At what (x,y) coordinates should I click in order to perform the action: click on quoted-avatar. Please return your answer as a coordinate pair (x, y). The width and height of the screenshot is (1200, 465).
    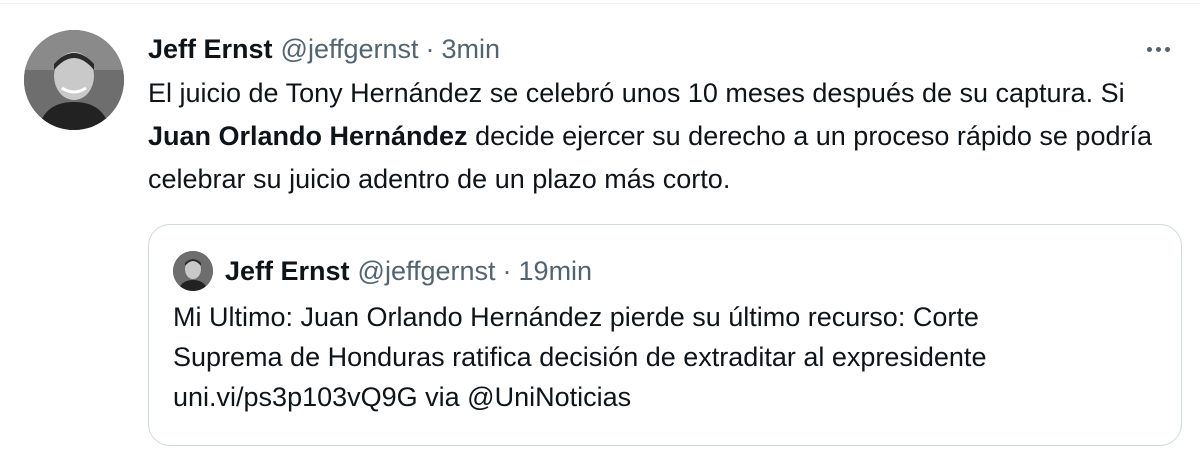
    Looking at the image, I should click on (193, 271).